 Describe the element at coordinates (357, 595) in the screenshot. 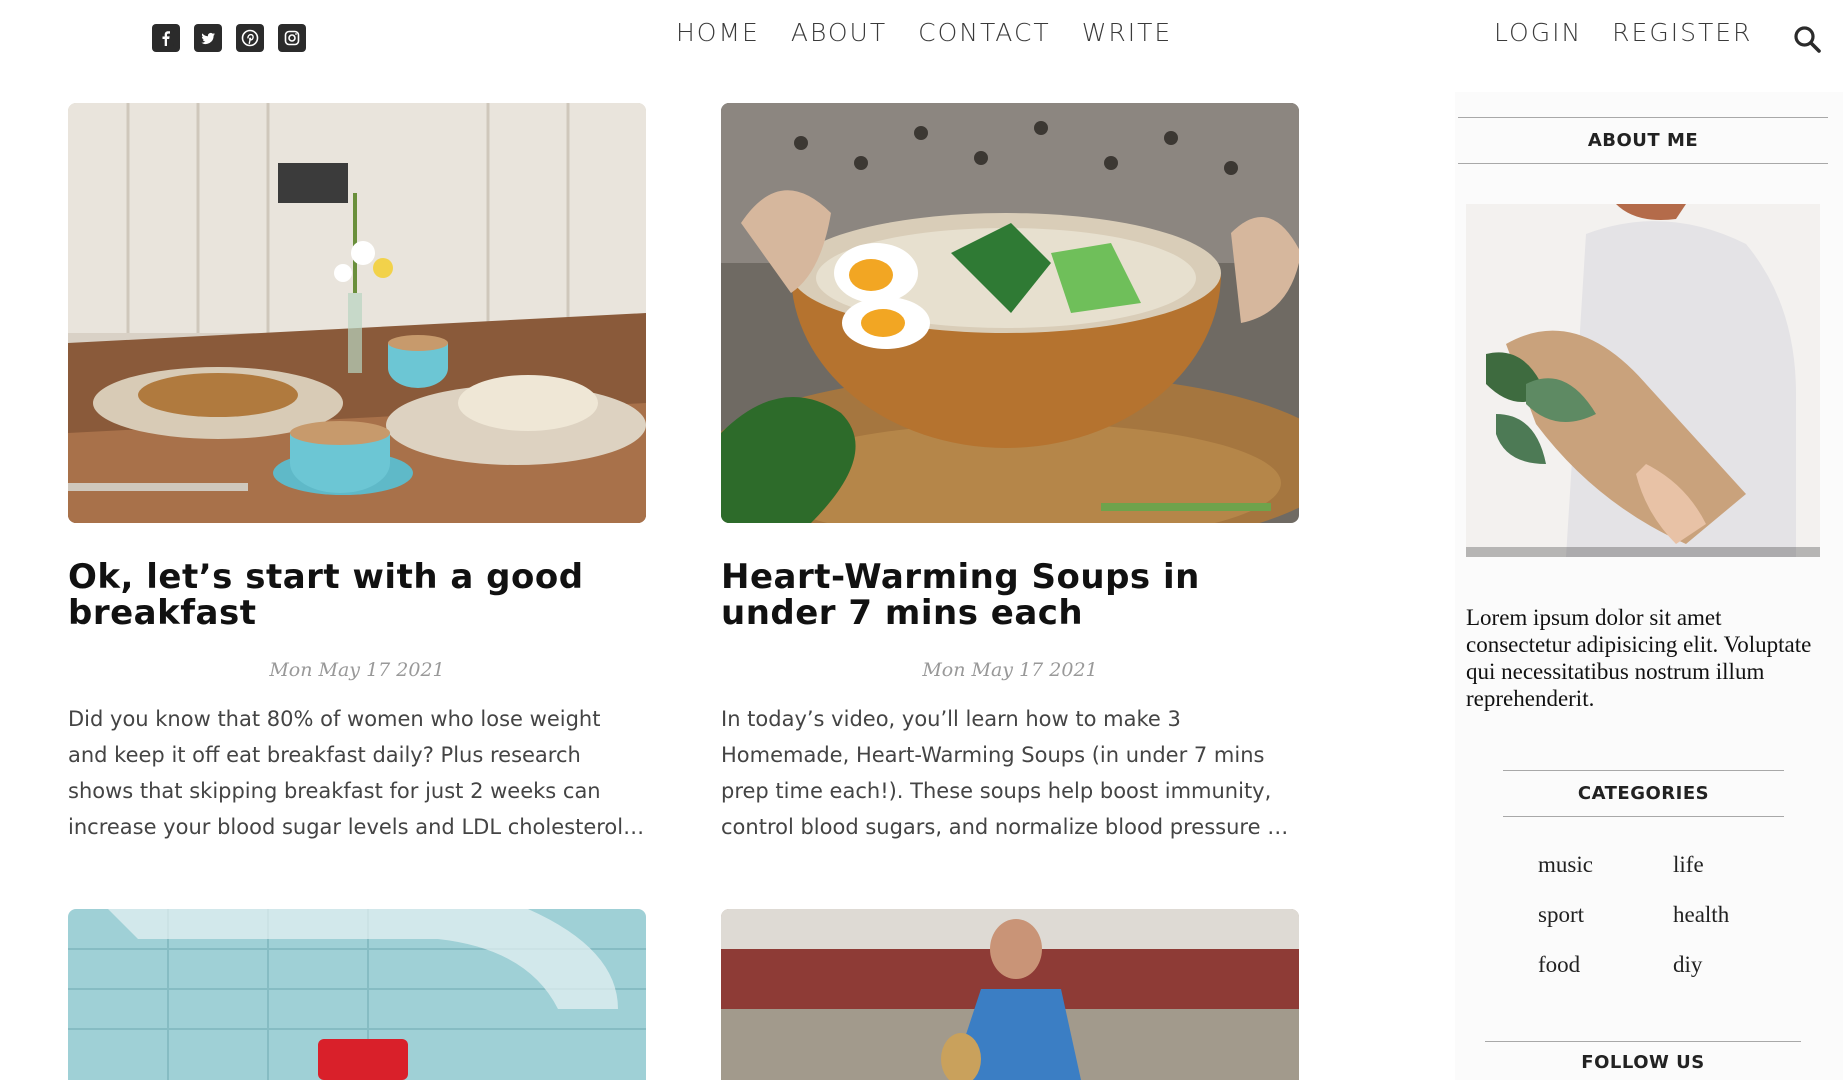

I see `post-title: Ok, let’s start with a good breakfast` at that location.